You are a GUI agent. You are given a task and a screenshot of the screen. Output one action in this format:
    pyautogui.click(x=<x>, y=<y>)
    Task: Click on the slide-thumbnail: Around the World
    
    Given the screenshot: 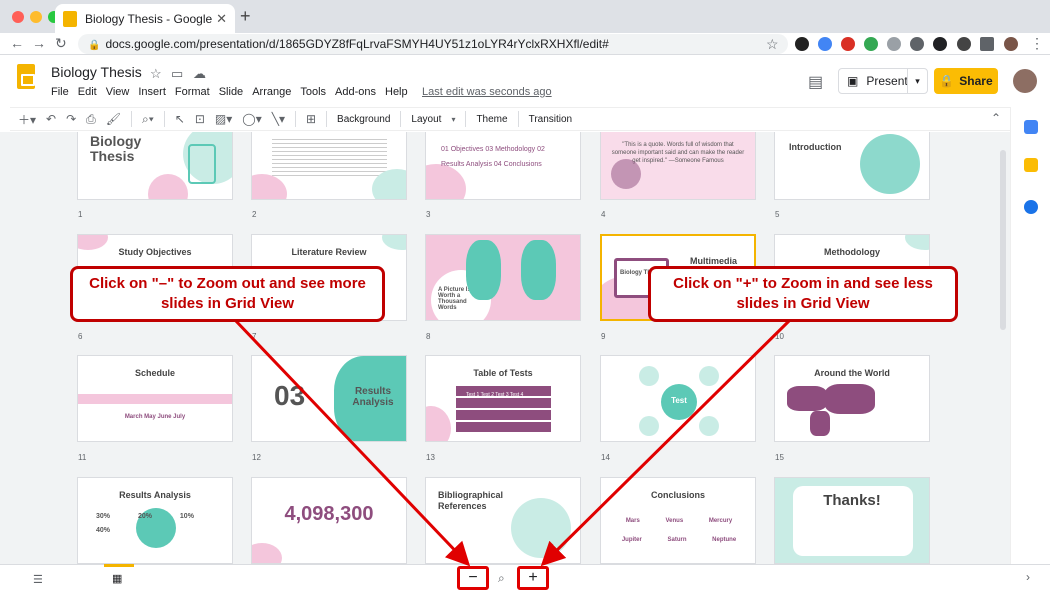 What is the action you would take?
    pyautogui.click(x=852, y=398)
    